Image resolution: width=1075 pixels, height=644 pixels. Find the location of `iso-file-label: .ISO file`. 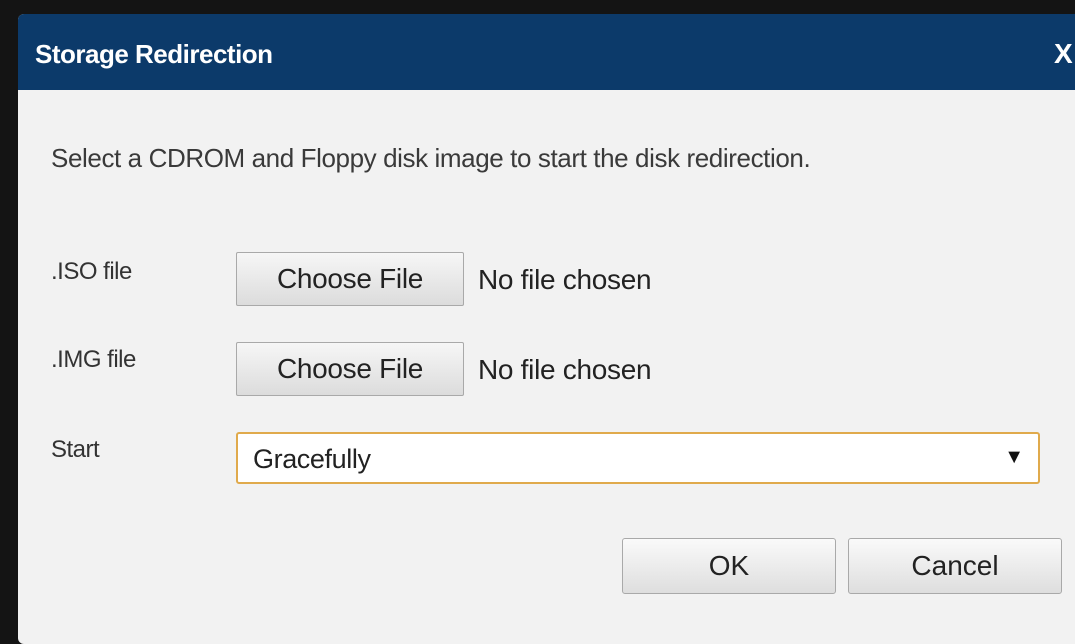

iso-file-label: .ISO file is located at coordinates (91, 271).